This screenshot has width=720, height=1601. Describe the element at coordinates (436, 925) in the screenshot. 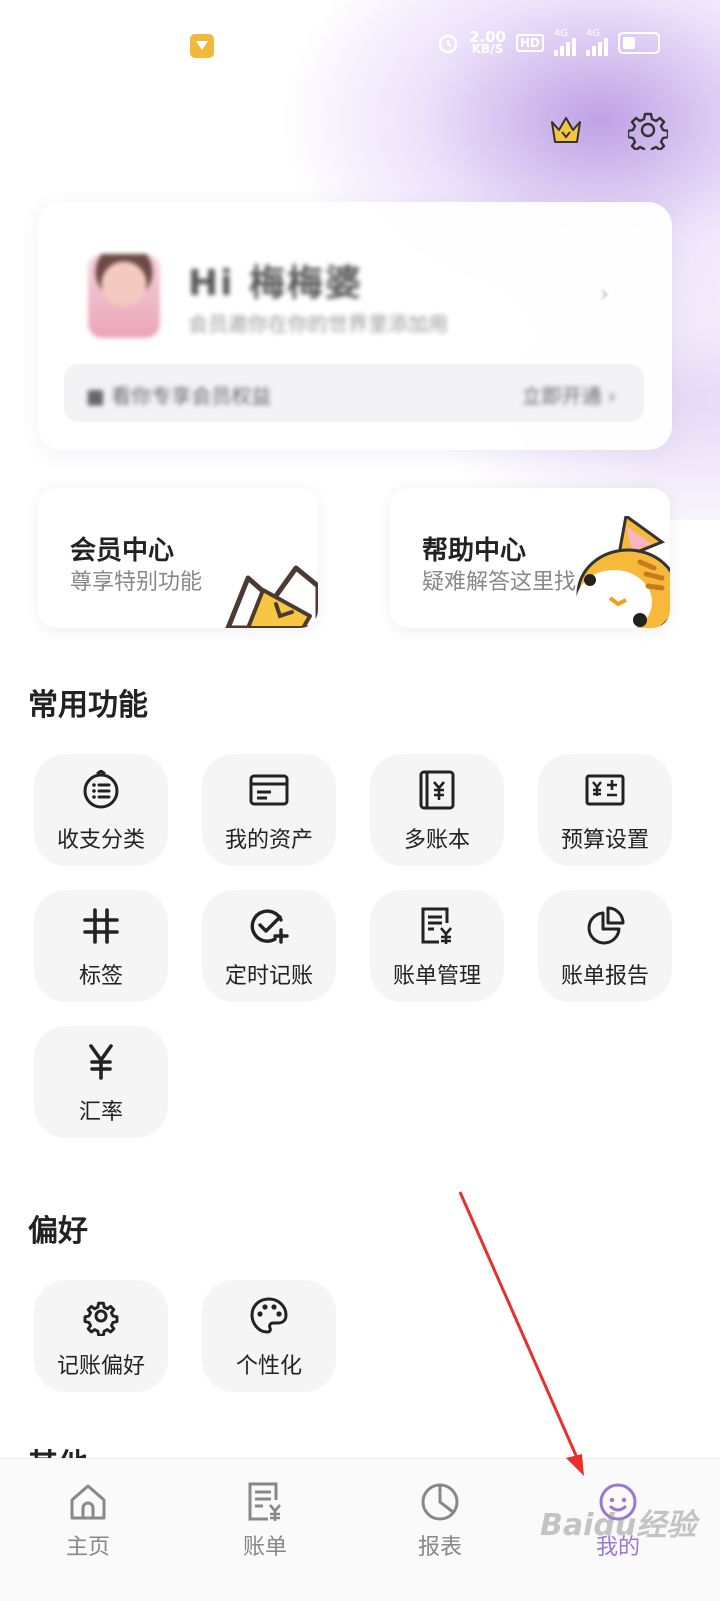

I see `bill-manage-icon` at that location.